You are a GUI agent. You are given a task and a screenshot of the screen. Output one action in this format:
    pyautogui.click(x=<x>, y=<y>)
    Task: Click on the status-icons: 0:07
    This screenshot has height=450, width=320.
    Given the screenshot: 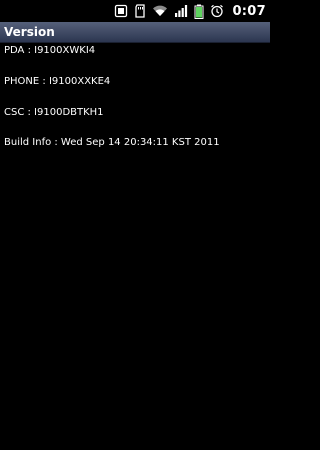 What is the action you would take?
    pyautogui.click(x=190, y=11)
    